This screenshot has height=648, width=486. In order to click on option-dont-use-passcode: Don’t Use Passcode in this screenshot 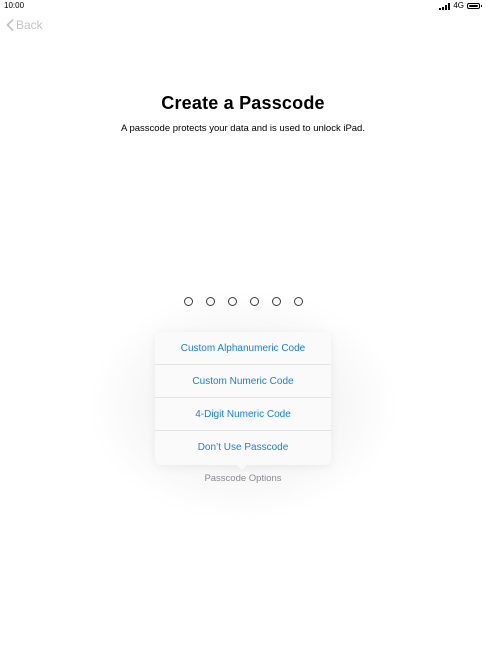, I will do `click(243, 447)`.